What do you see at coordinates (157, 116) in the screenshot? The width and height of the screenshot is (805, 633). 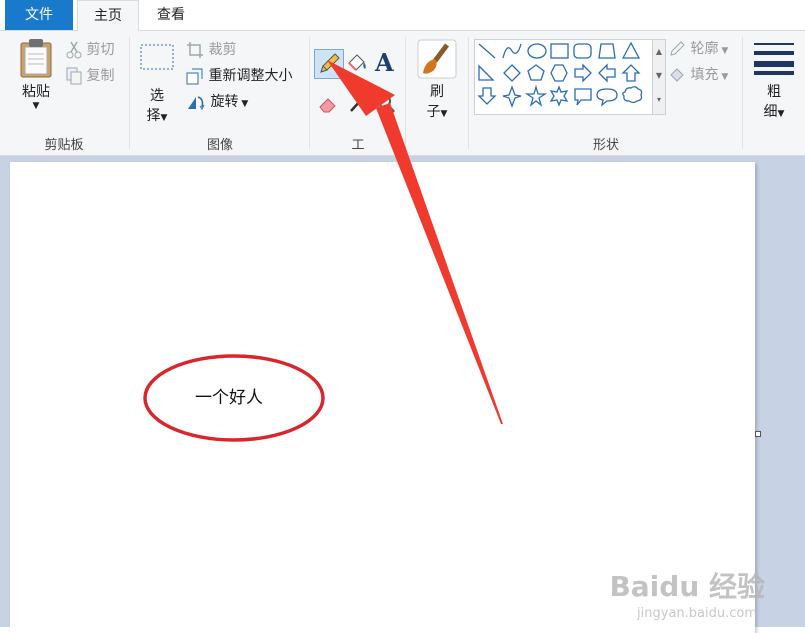 I see `select-label-bottom: 择▼` at bounding box center [157, 116].